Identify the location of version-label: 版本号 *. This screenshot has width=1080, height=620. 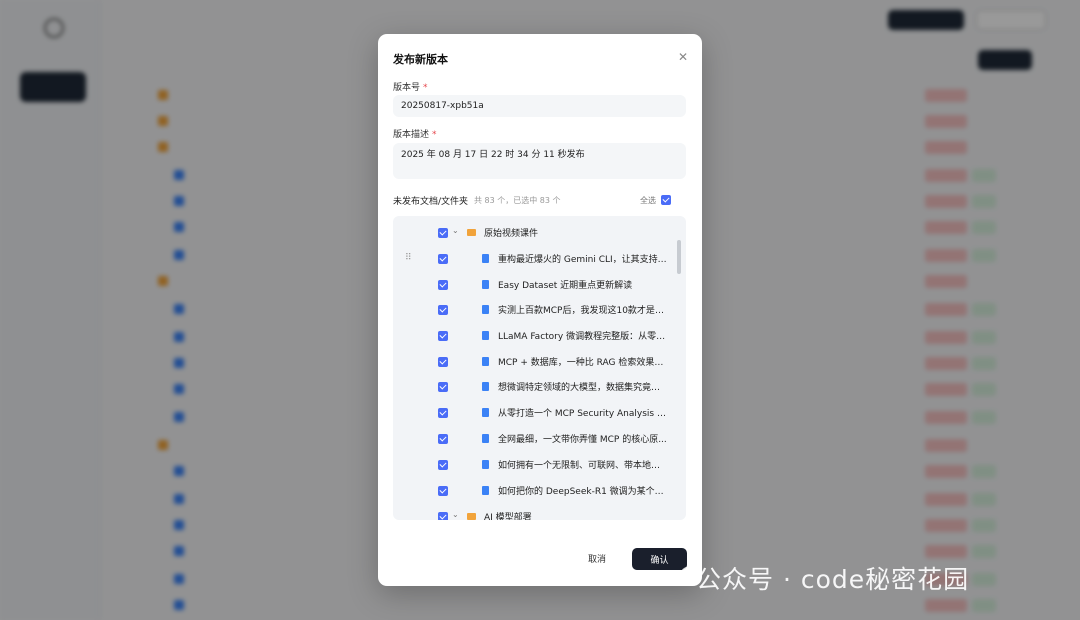
(410, 86).